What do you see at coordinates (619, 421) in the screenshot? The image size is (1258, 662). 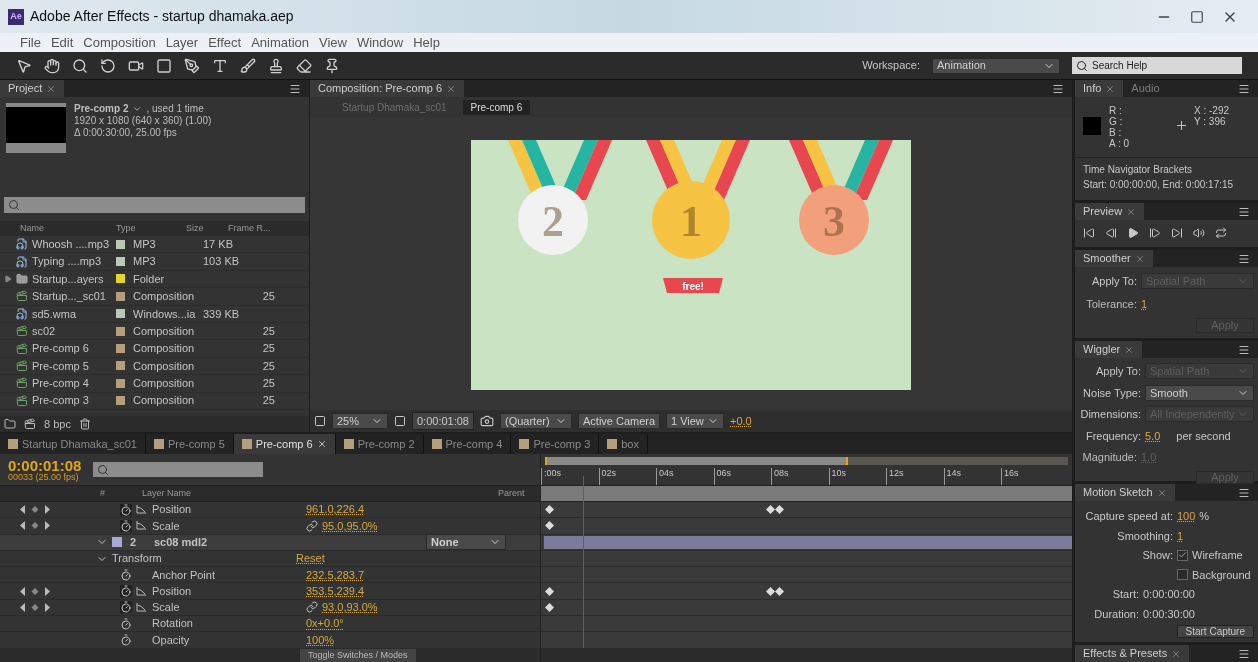 I see `camera-dropdown: Active Camera` at bounding box center [619, 421].